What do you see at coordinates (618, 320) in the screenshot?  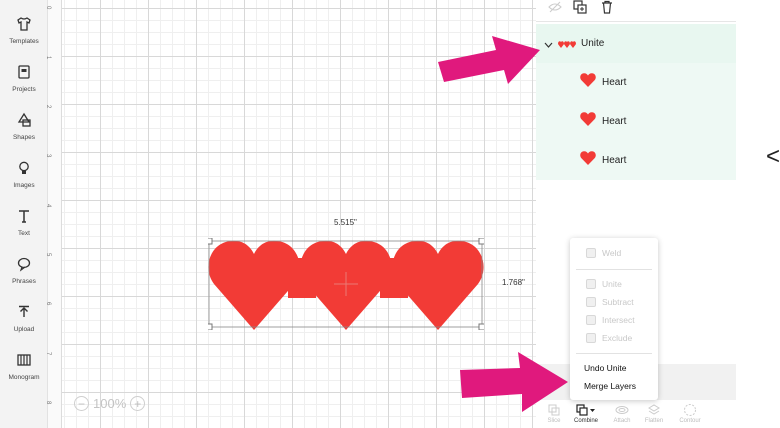 I see `menu-item-label: Intersect` at bounding box center [618, 320].